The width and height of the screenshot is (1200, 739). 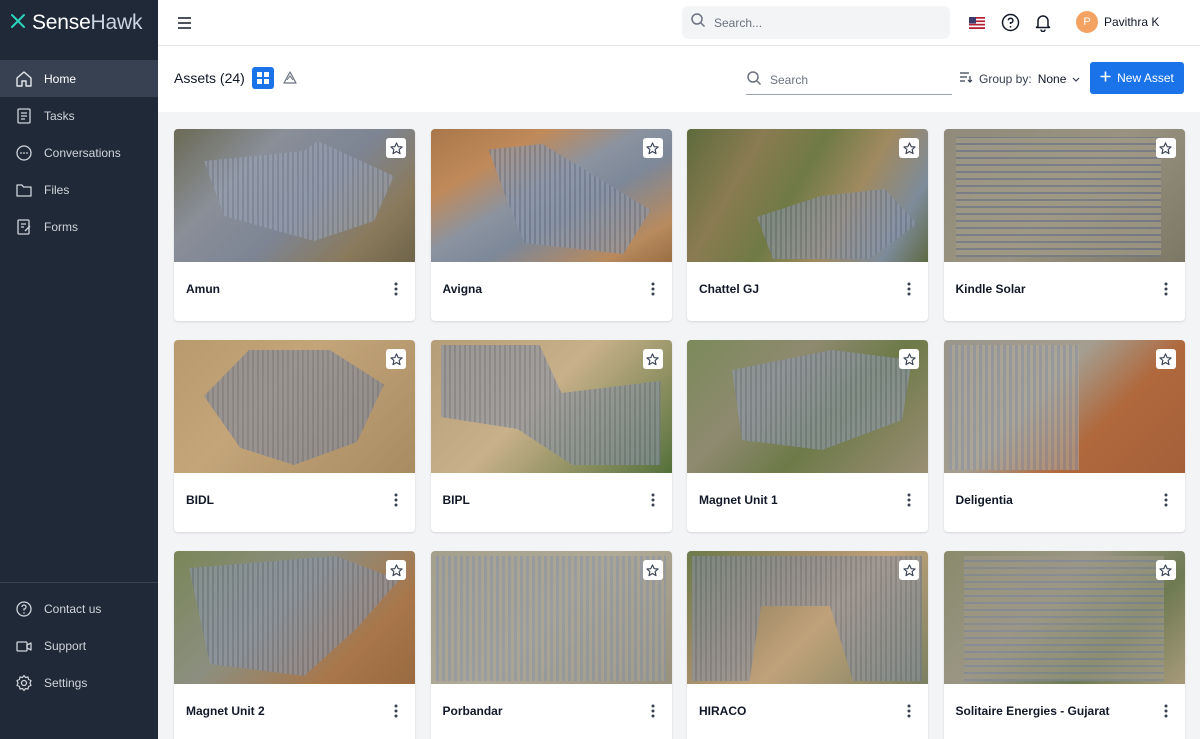 I want to click on user-menu: P Pavithra K, so click(x=1117, y=22).